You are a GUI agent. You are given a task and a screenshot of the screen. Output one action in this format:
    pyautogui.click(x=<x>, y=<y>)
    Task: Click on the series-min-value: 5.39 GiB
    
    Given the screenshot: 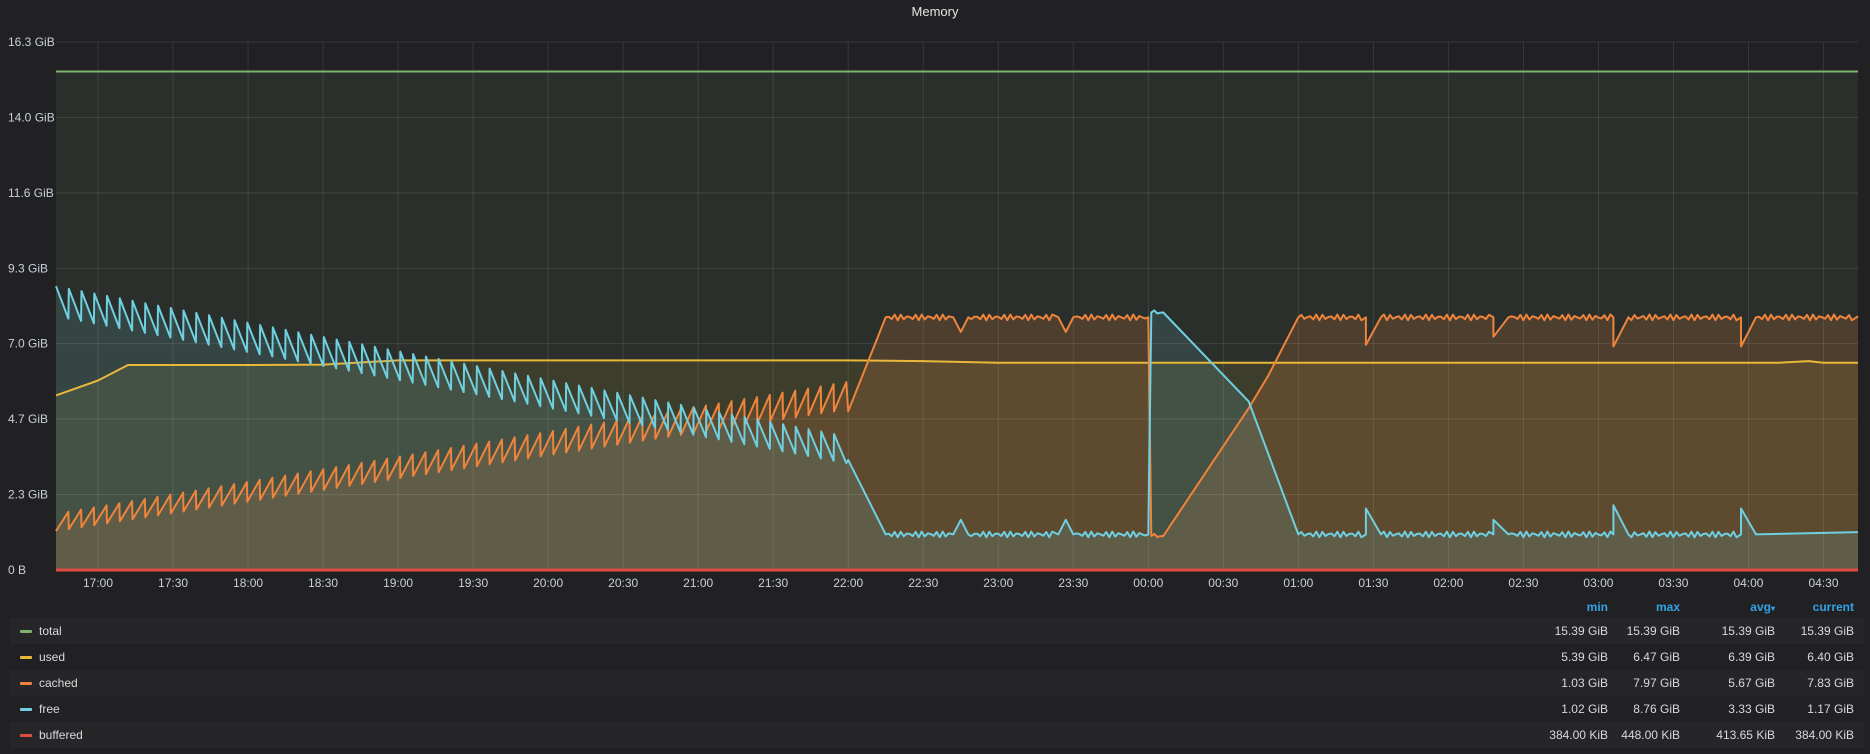 What is the action you would take?
    pyautogui.click(x=1584, y=657)
    